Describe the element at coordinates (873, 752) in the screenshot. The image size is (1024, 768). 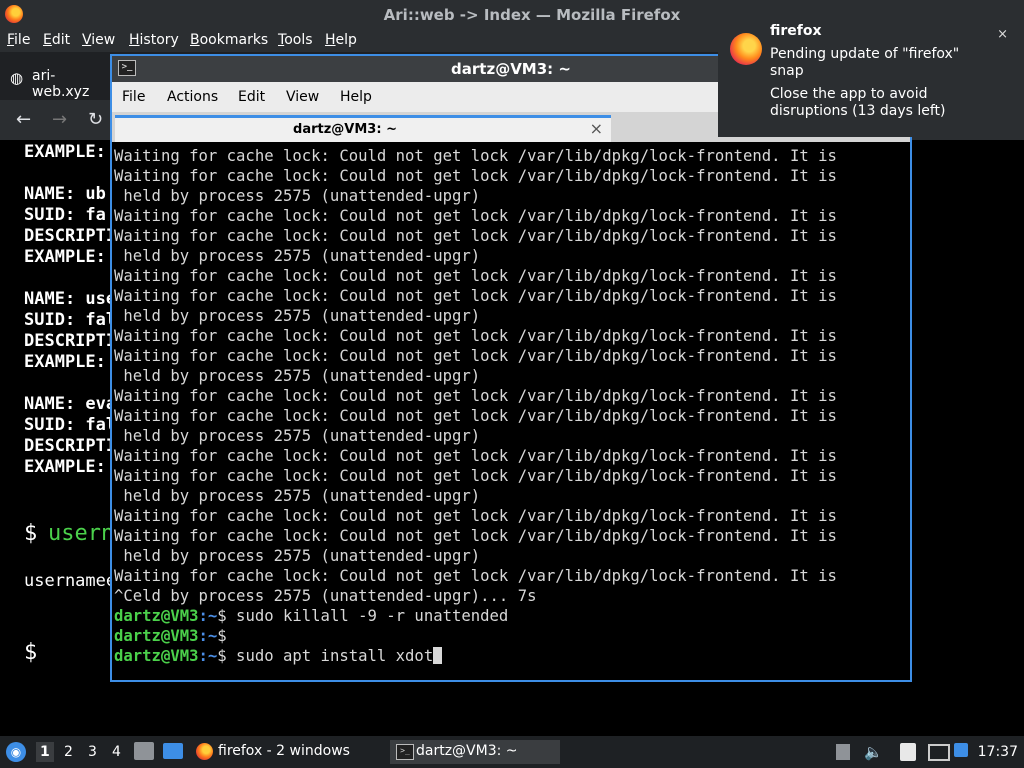
I see `volume-icon: 🔈` at that location.